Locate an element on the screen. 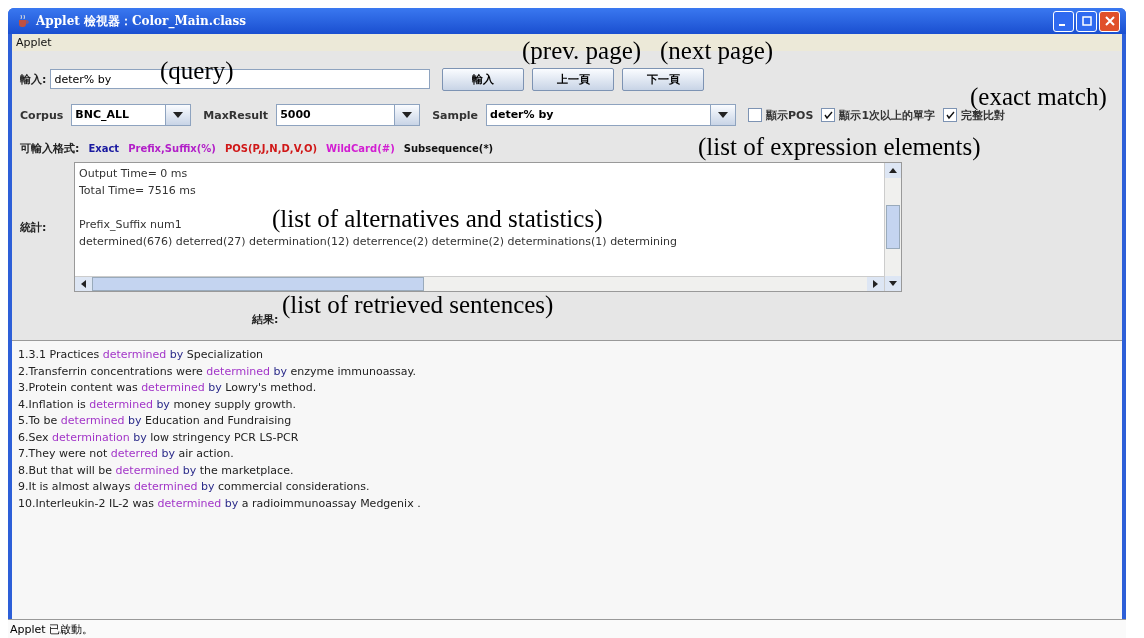 The image size is (1144, 638). formats-label: 可輸入格式: is located at coordinates (50, 148).